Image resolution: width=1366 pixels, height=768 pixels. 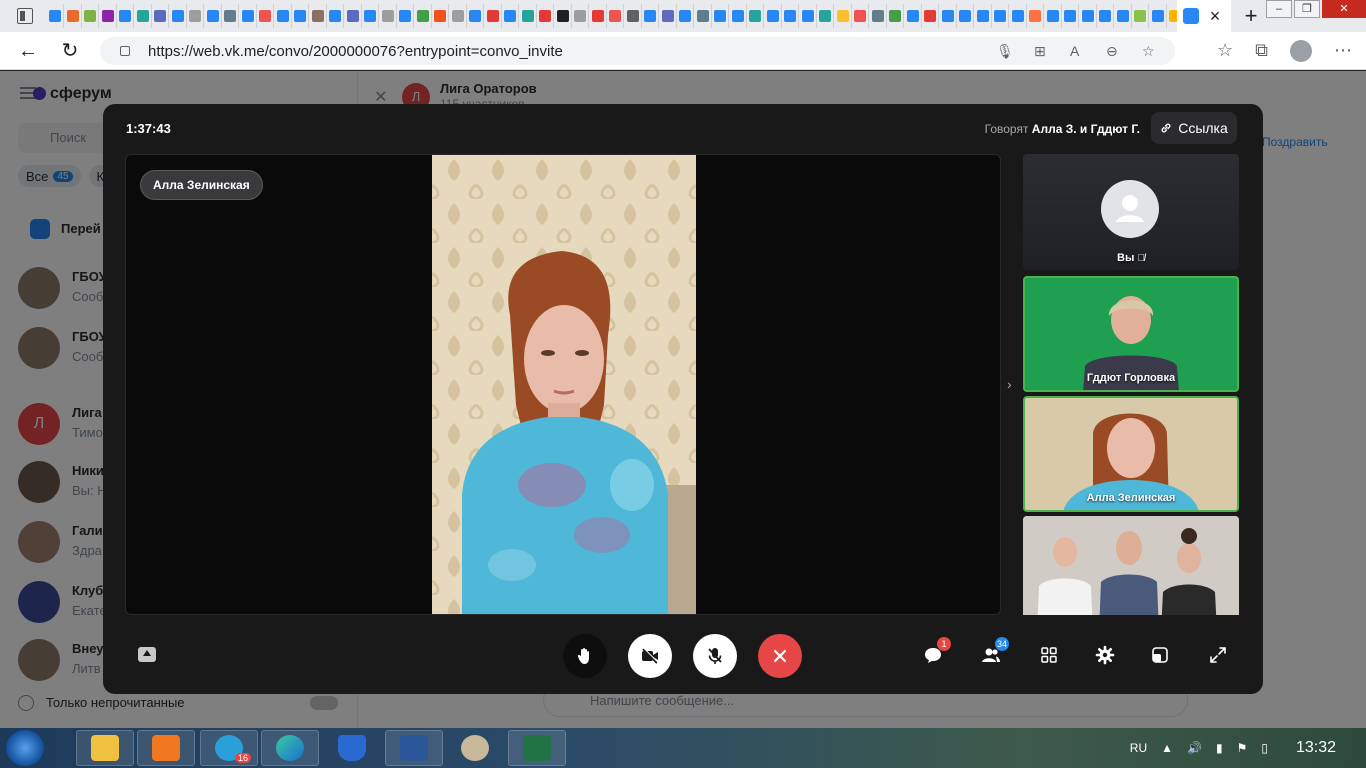 I want to click on start-button, so click(x=25, y=748).